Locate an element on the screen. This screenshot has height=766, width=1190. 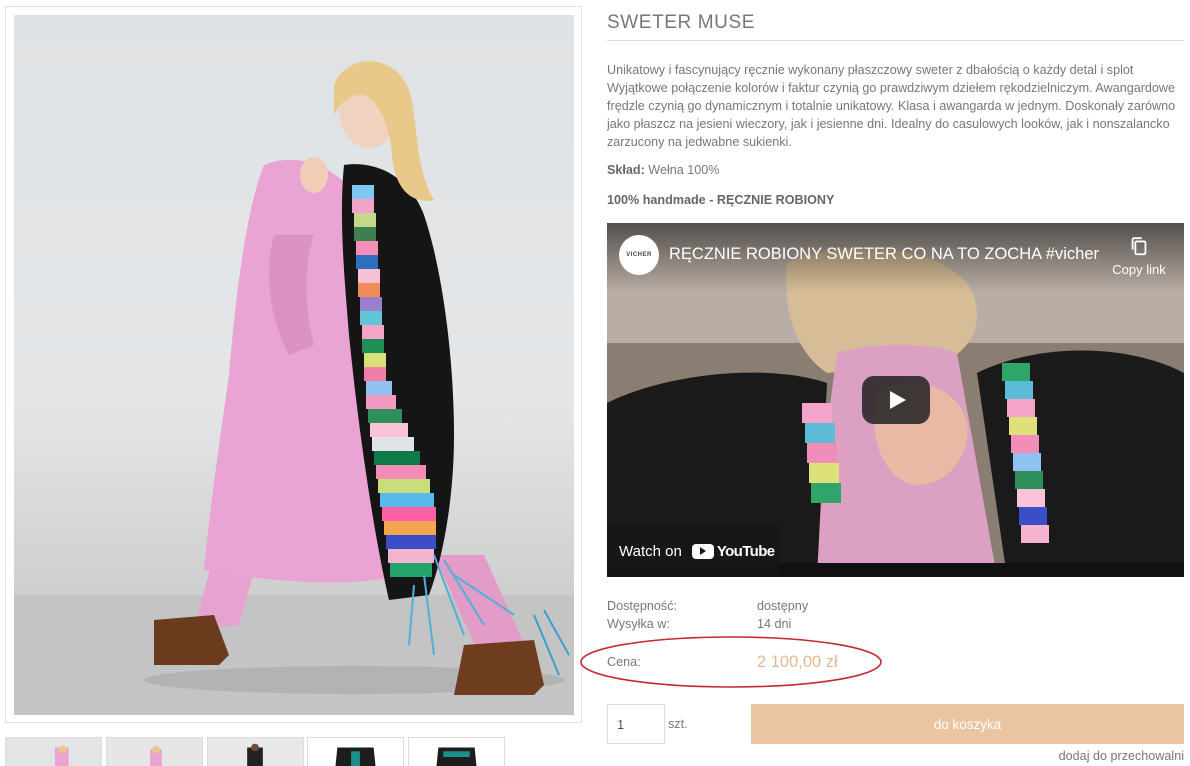
availability-label: Dostępność: is located at coordinates (642, 606).